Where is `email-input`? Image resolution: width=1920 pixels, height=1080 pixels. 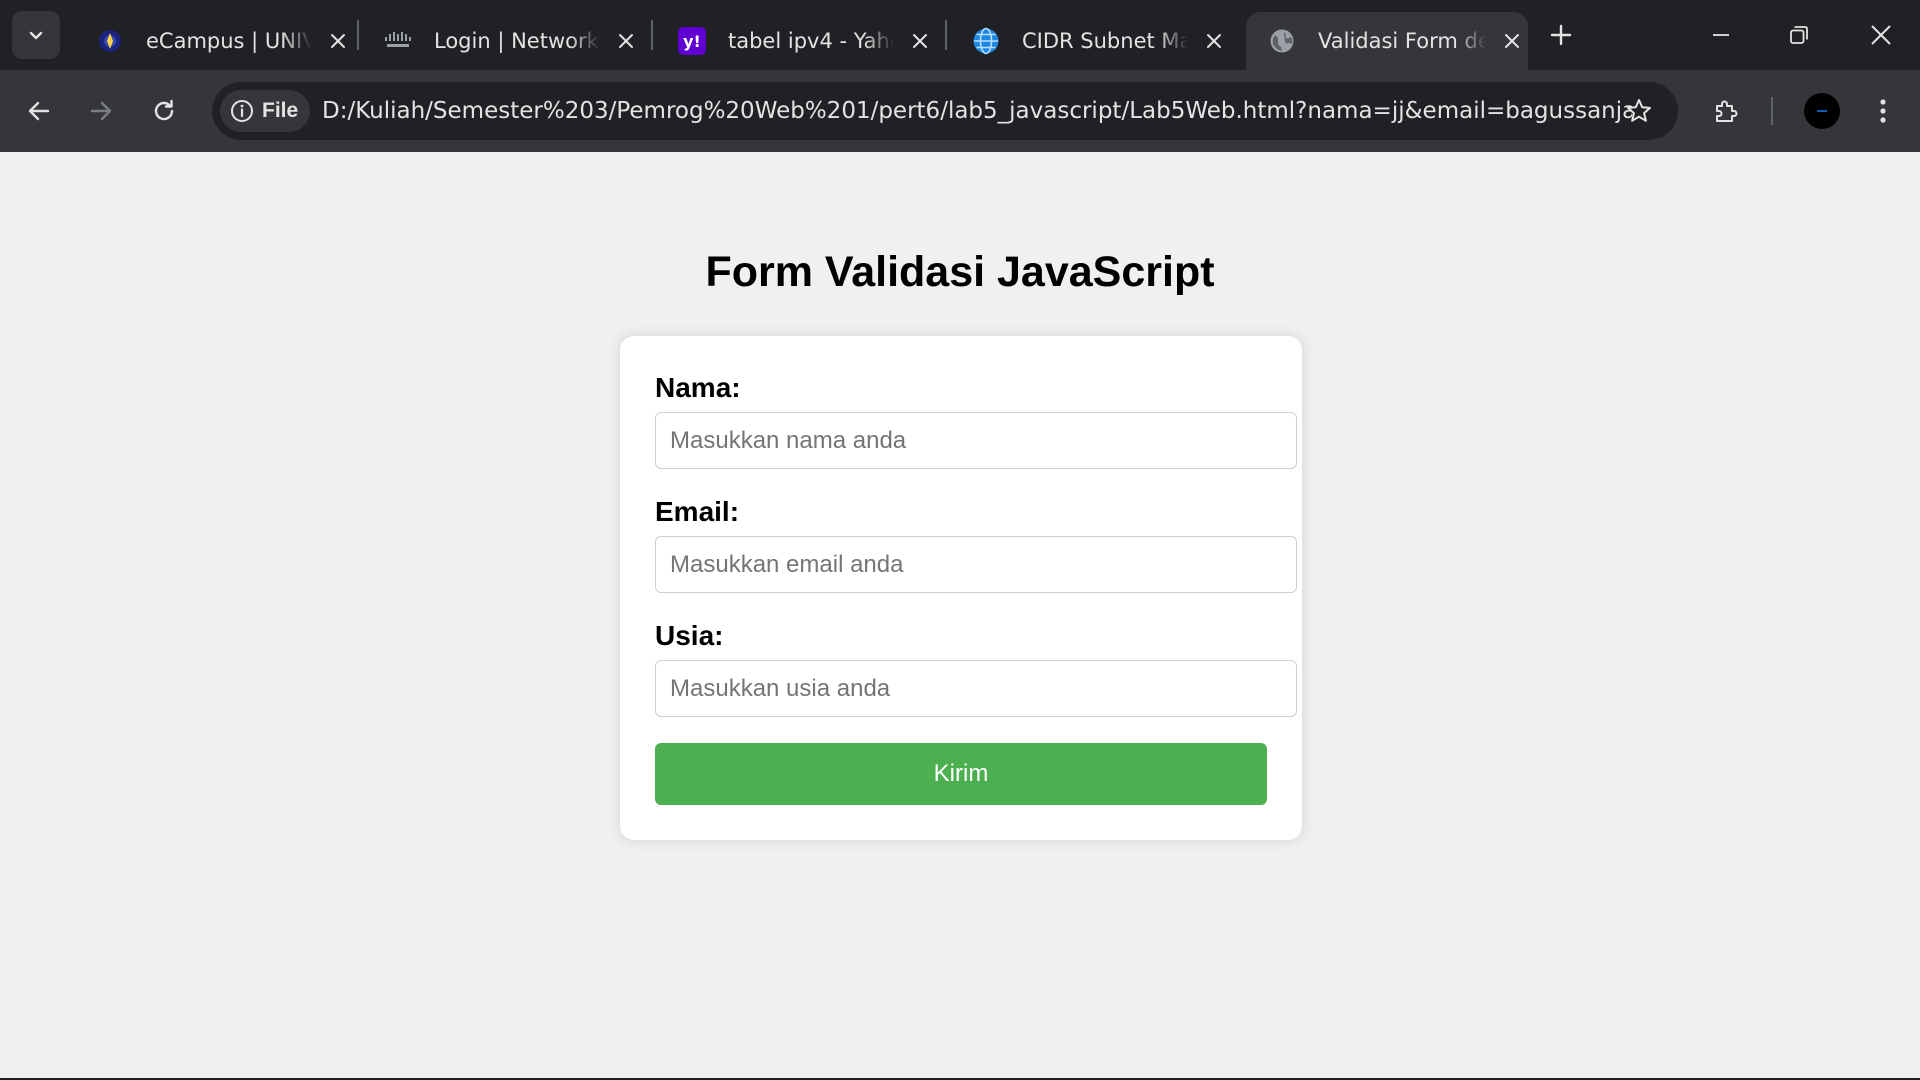
email-input is located at coordinates (976, 564).